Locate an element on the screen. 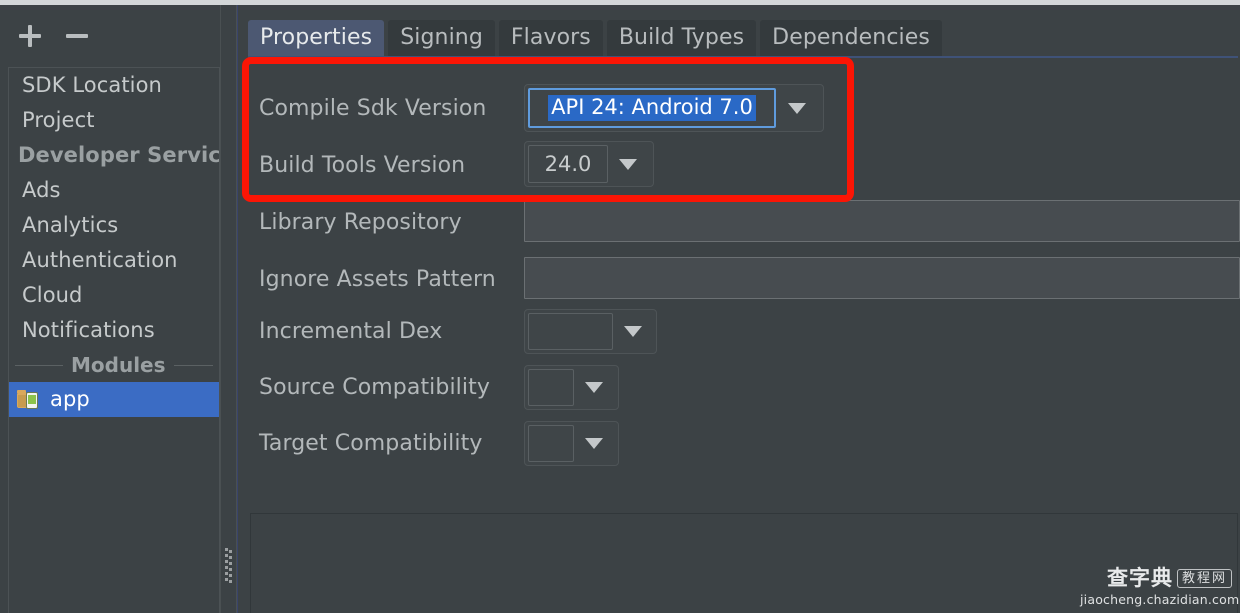  sidebar-item-label: Project is located at coordinates (58, 120).